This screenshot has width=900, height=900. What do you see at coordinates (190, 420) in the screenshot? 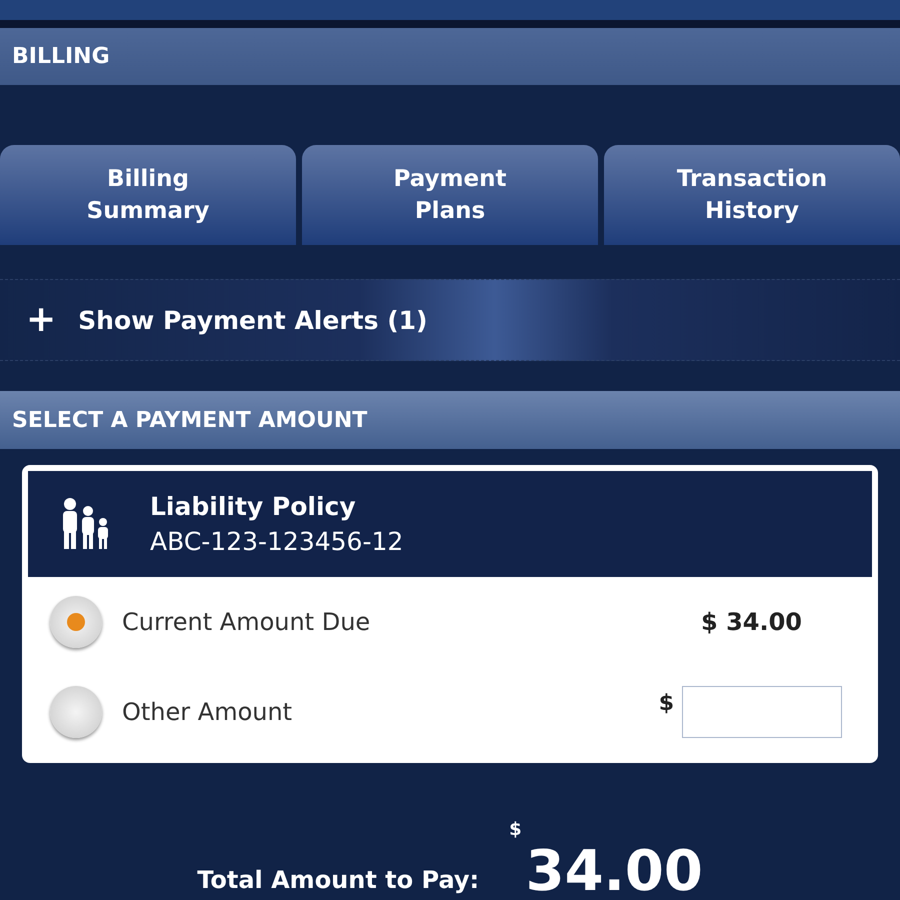
I see `section-title: SELECT A PAYMENT AMOUNT` at bounding box center [190, 420].